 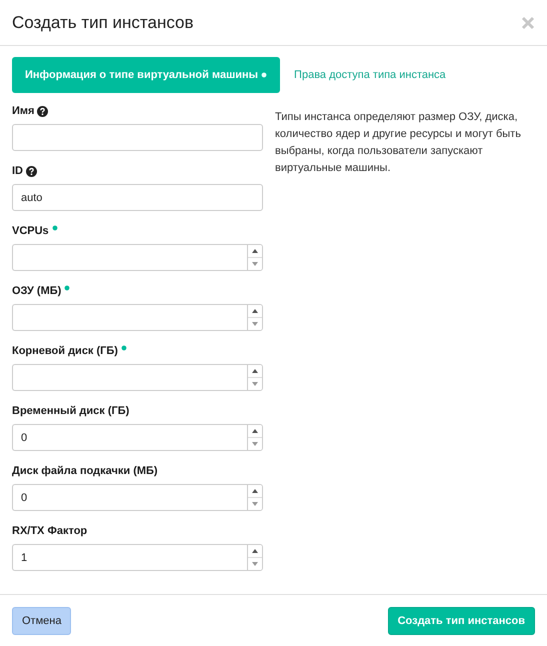 What do you see at coordinates (137, 197) in the screenshot?
I see `text-field: auto` at bounding box center [137, 197].